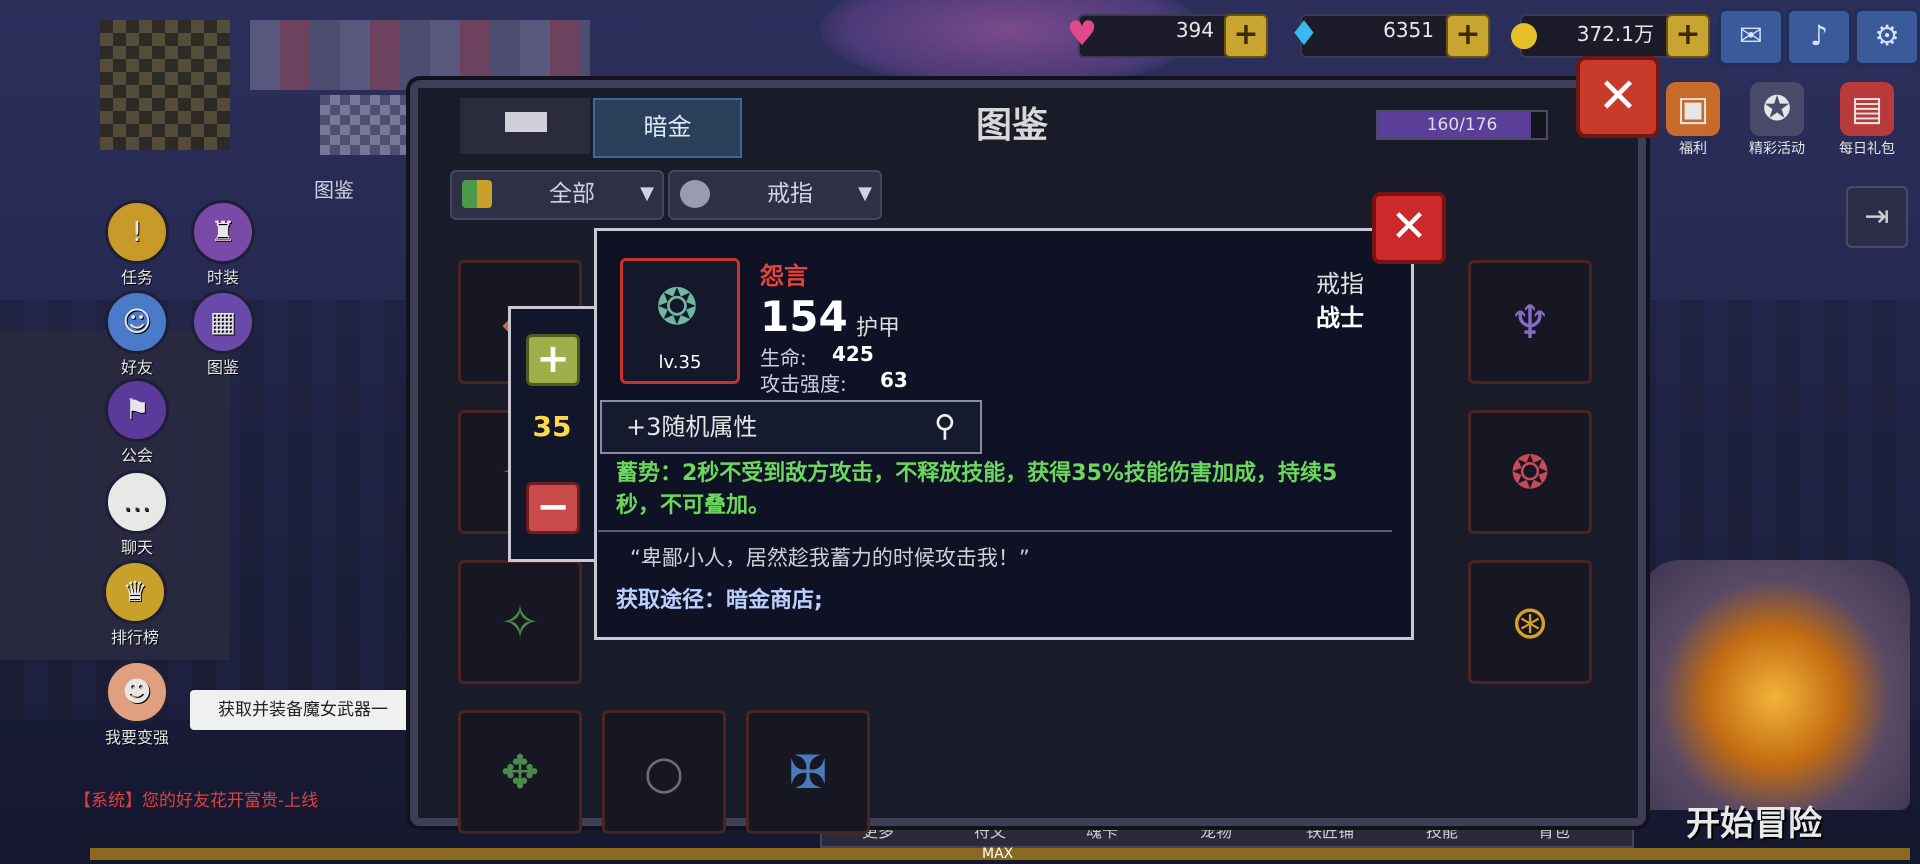 This screenshot has height=864, width=1920. I want to click on item-slot: ✠, so click(808, 772).